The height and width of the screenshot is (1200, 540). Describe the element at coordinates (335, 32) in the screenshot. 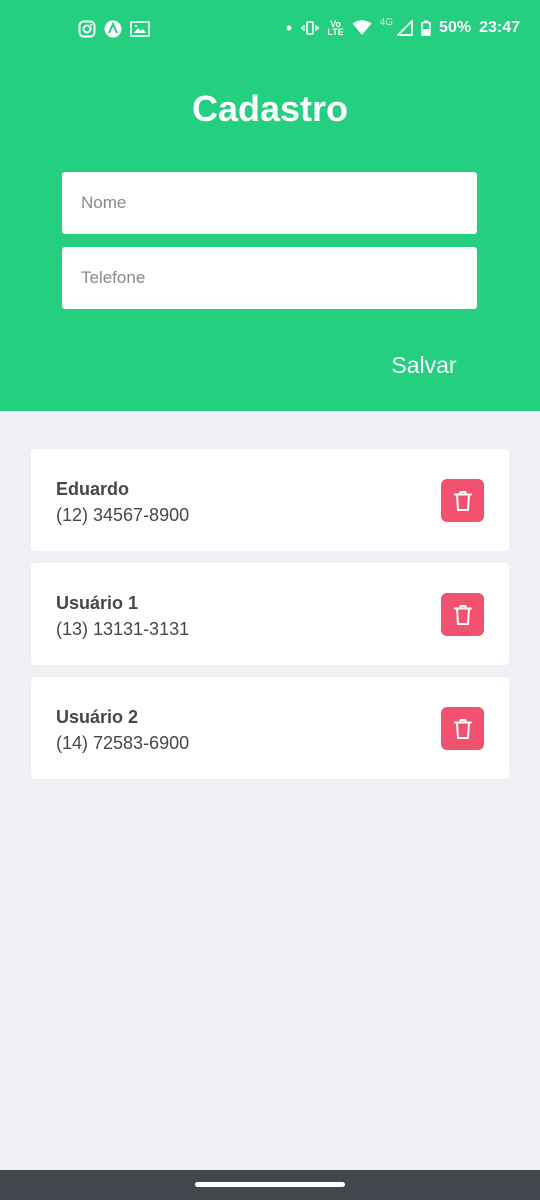

I see `lte-label: LTE` at that location.